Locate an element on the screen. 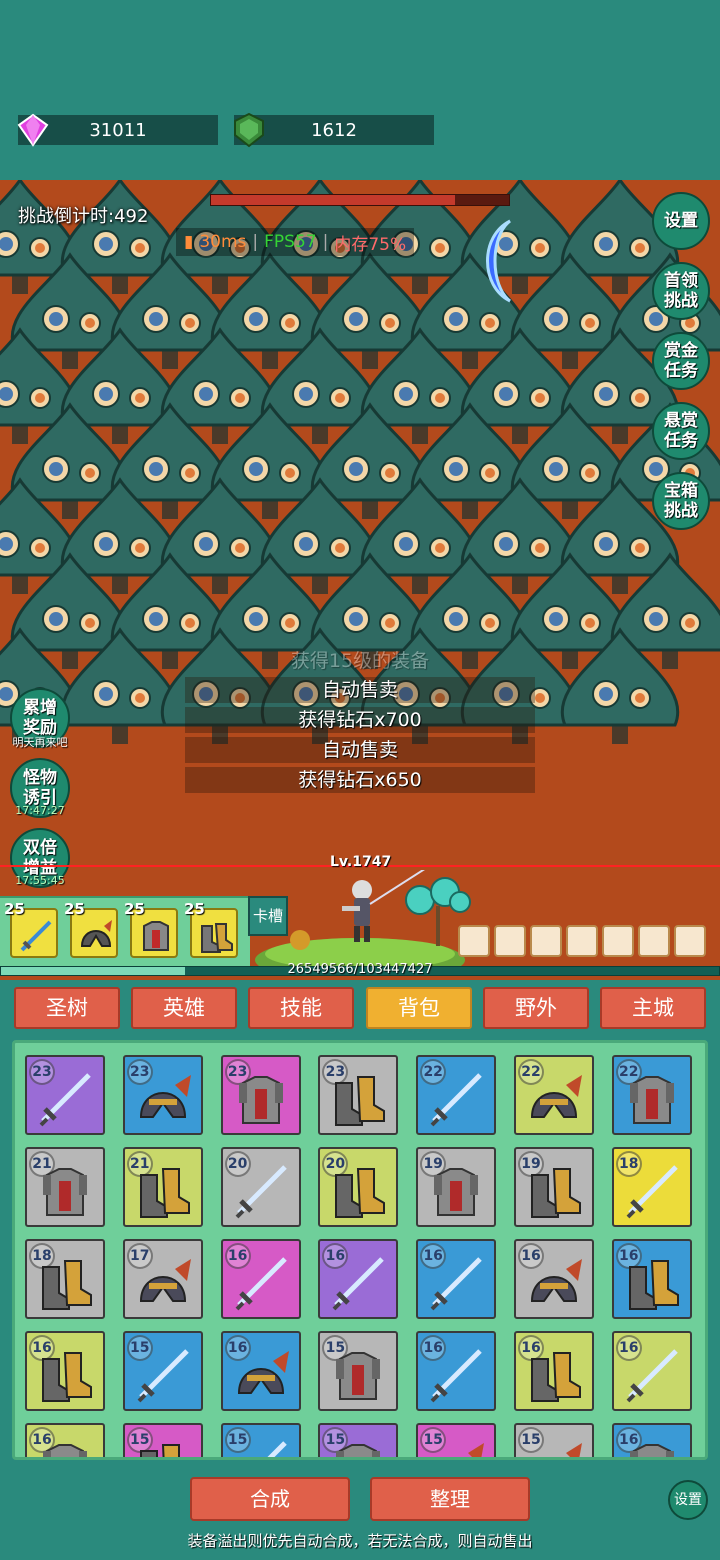 The image size is (720, 1560). card-slot-button: 卡槽 is located at coordinates (268, 916).